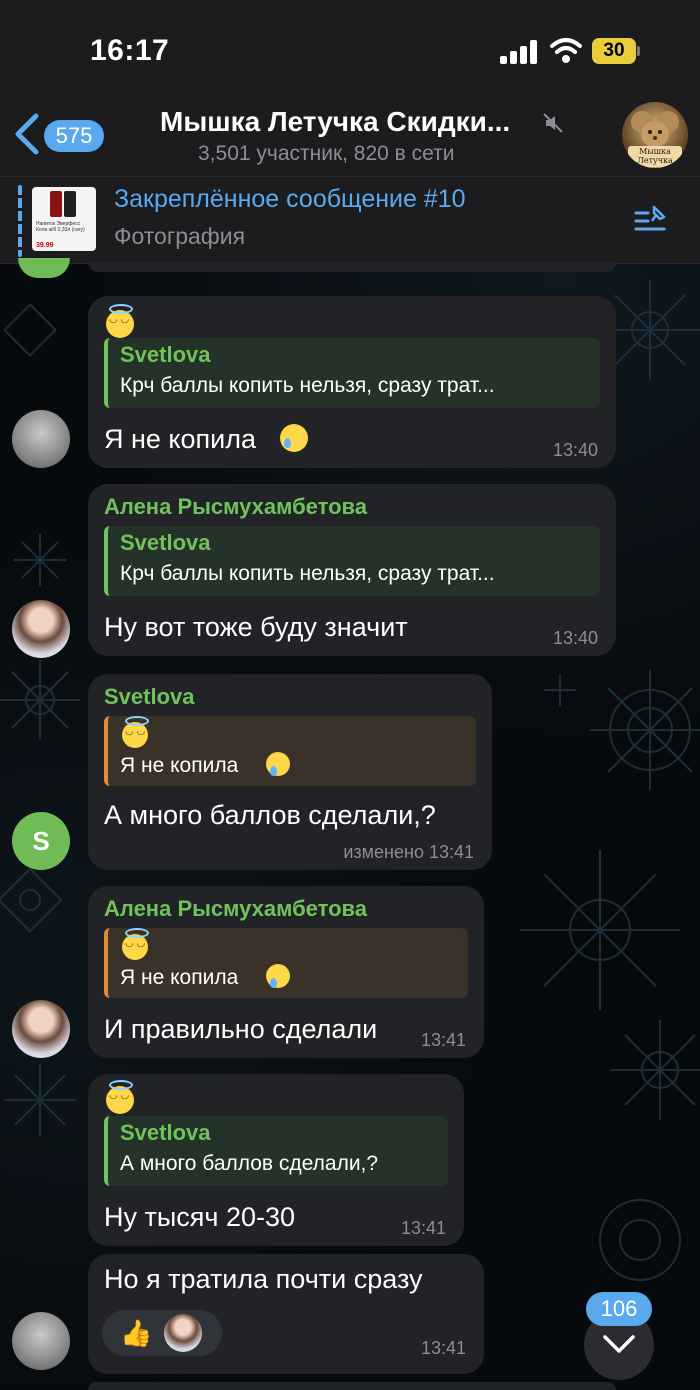 This screenshot has width=700, height=1390. What do you see at coordinates (183, 1333) in the screenshot?
I see `reaction-avatar` at bounding box center [183, 1333].